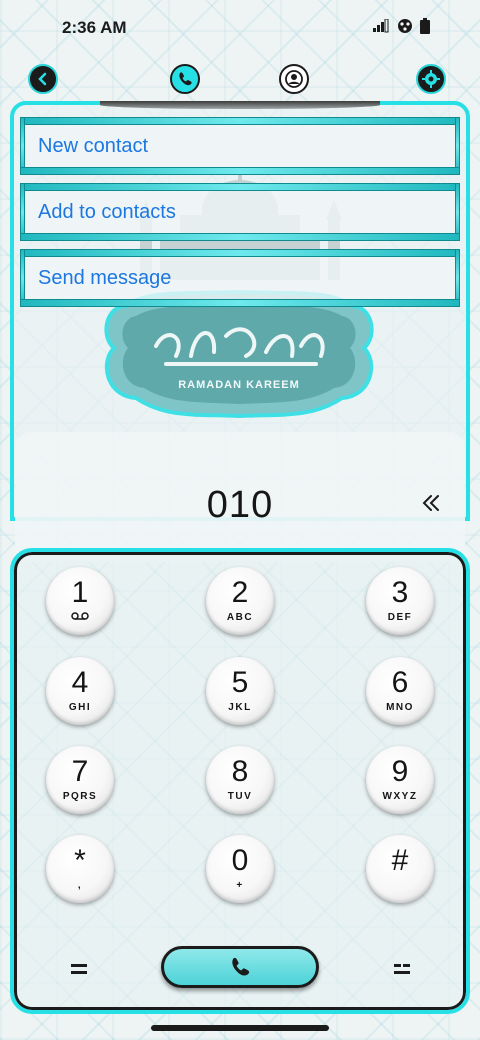 The width and height of the screenshot is (480, 1040). Describe the element at coordinates (240, 105) in the screenshot. I see `panel-top-bar` at that location.